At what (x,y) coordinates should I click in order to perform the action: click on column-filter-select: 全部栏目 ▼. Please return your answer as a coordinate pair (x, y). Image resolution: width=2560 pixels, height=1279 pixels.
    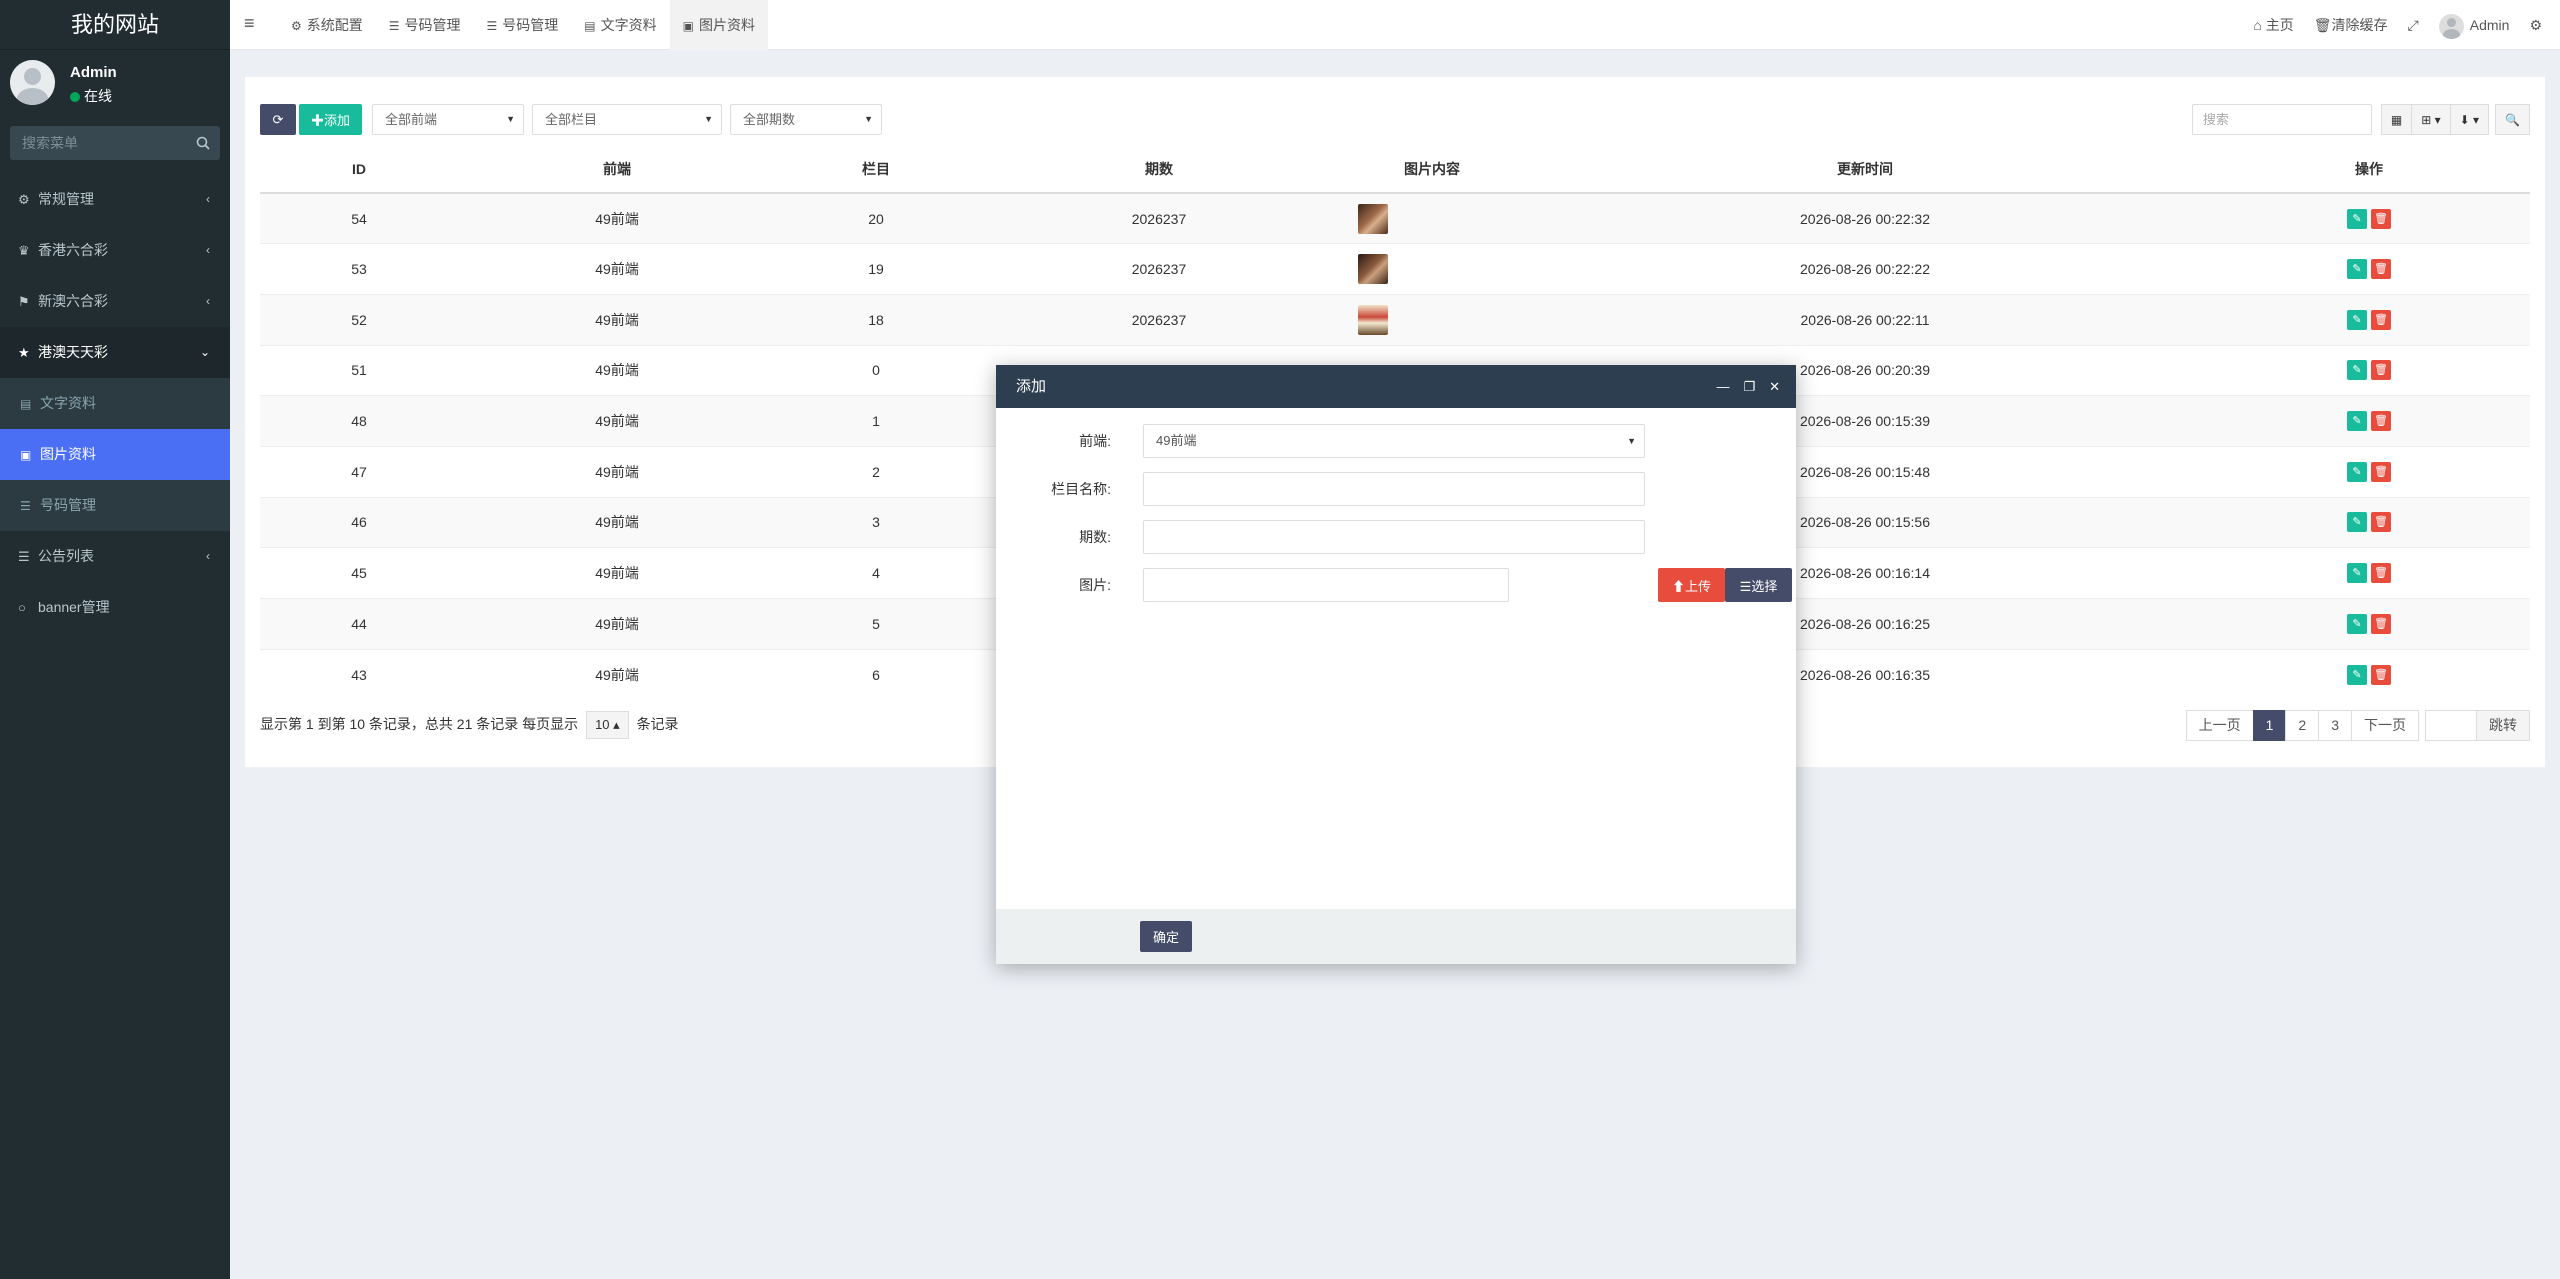
    Looking at the image, I should click on (627, 119).